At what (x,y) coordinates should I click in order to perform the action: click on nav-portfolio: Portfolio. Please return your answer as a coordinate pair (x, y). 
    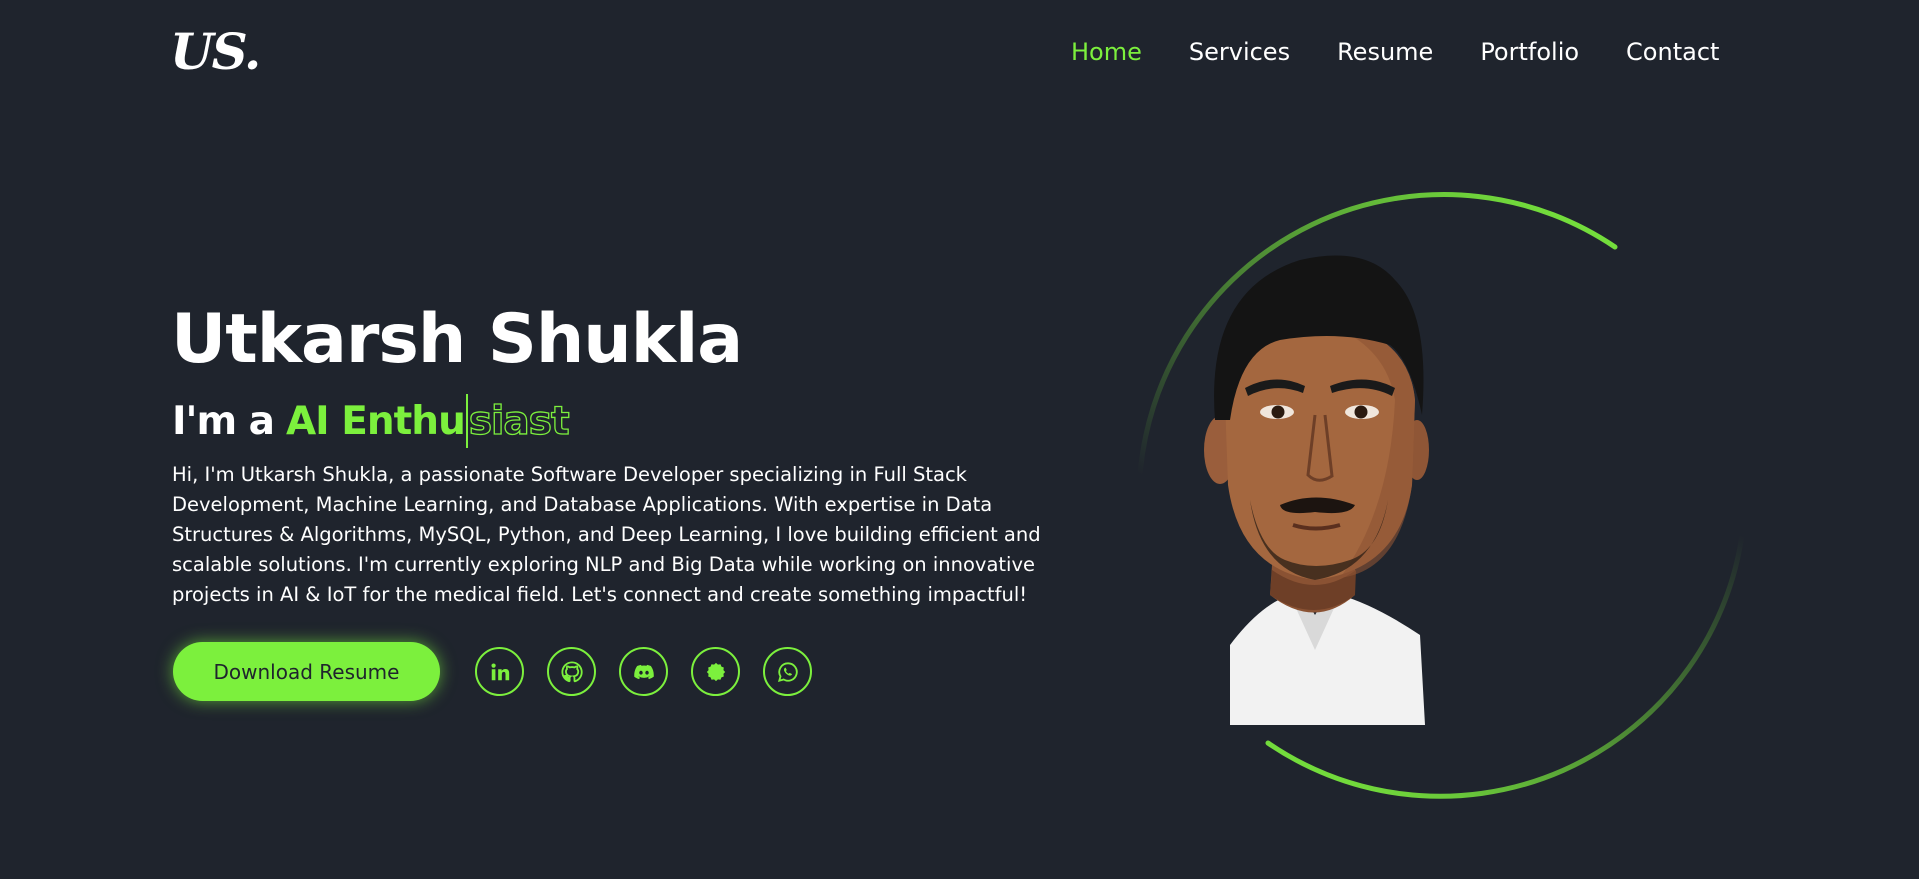
    Looking at the image, I should click on (1529, 52).